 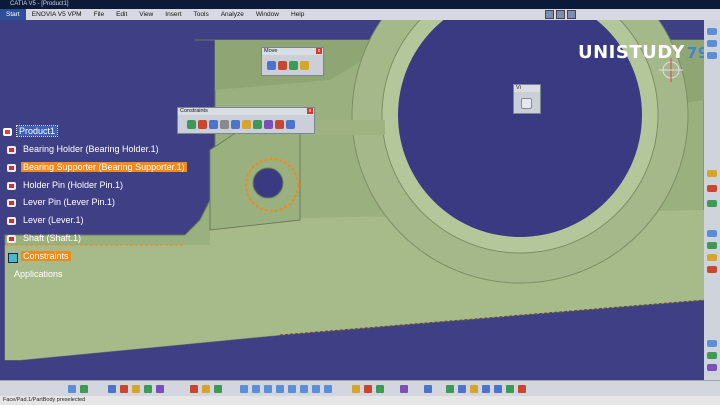 I want to click on fit-all-icon, so click(x=450, y=389).